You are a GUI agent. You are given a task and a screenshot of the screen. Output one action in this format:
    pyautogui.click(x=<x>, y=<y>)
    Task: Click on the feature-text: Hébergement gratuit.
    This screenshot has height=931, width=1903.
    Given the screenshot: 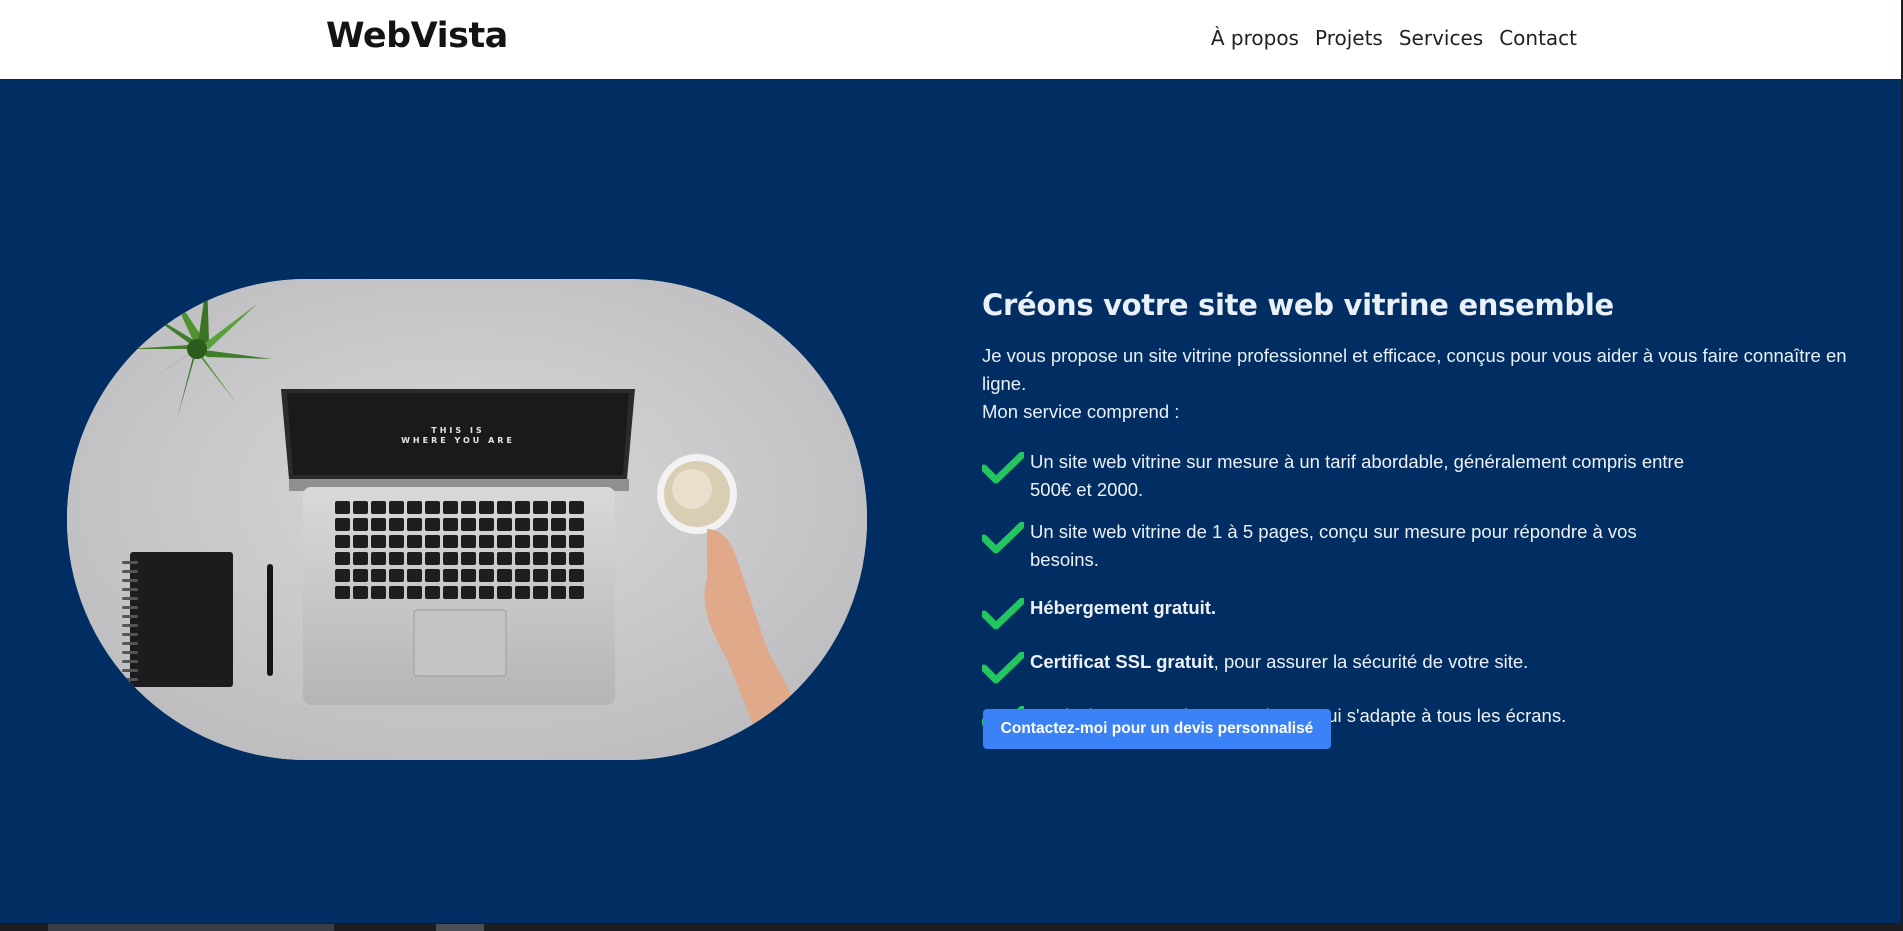 What is the action you would take?
    pyautogui.click(x=1123, y=608)
    